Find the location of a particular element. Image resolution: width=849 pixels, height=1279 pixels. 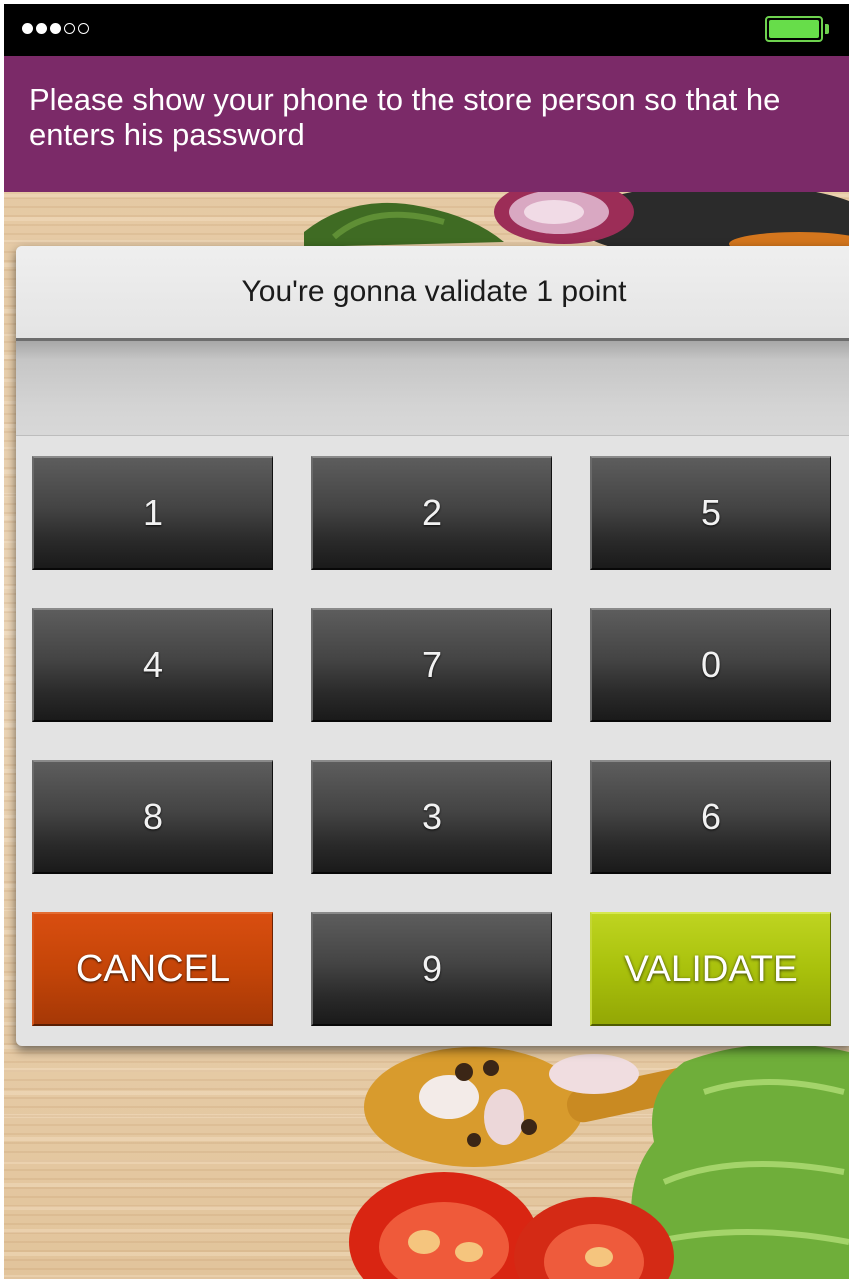

battery-level is located at coordinates (794, 29).